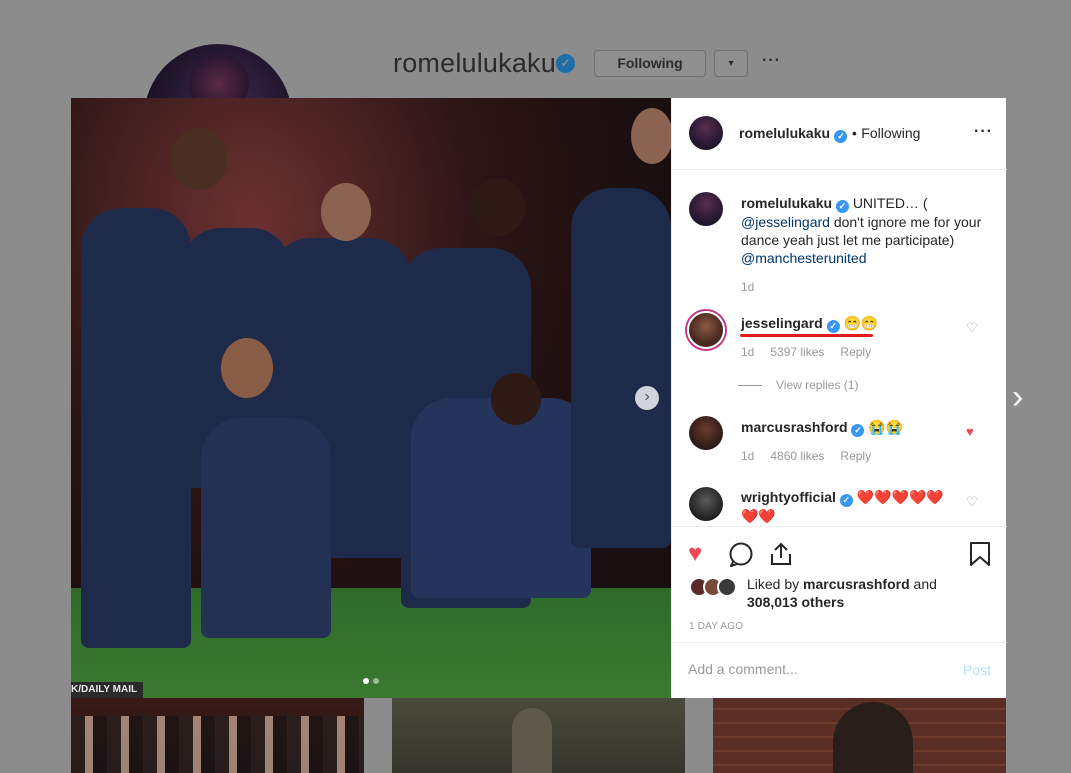 This screenshot has width=1071, height=773. I want to click on caption-avatar, so click(706, 209).